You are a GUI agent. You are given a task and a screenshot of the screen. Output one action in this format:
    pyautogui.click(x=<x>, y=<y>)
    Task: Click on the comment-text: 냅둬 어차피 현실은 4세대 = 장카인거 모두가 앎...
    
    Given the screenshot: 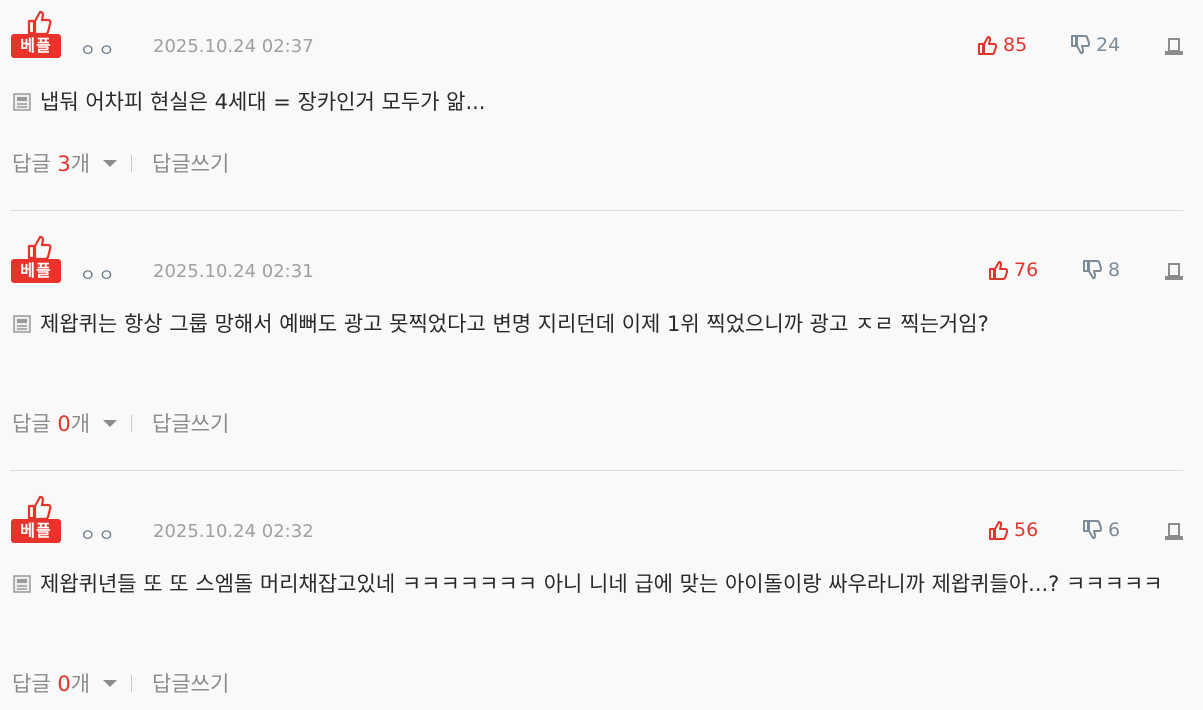 What is the action you would take?
    pyautogui.click(x=263, y=102)
    